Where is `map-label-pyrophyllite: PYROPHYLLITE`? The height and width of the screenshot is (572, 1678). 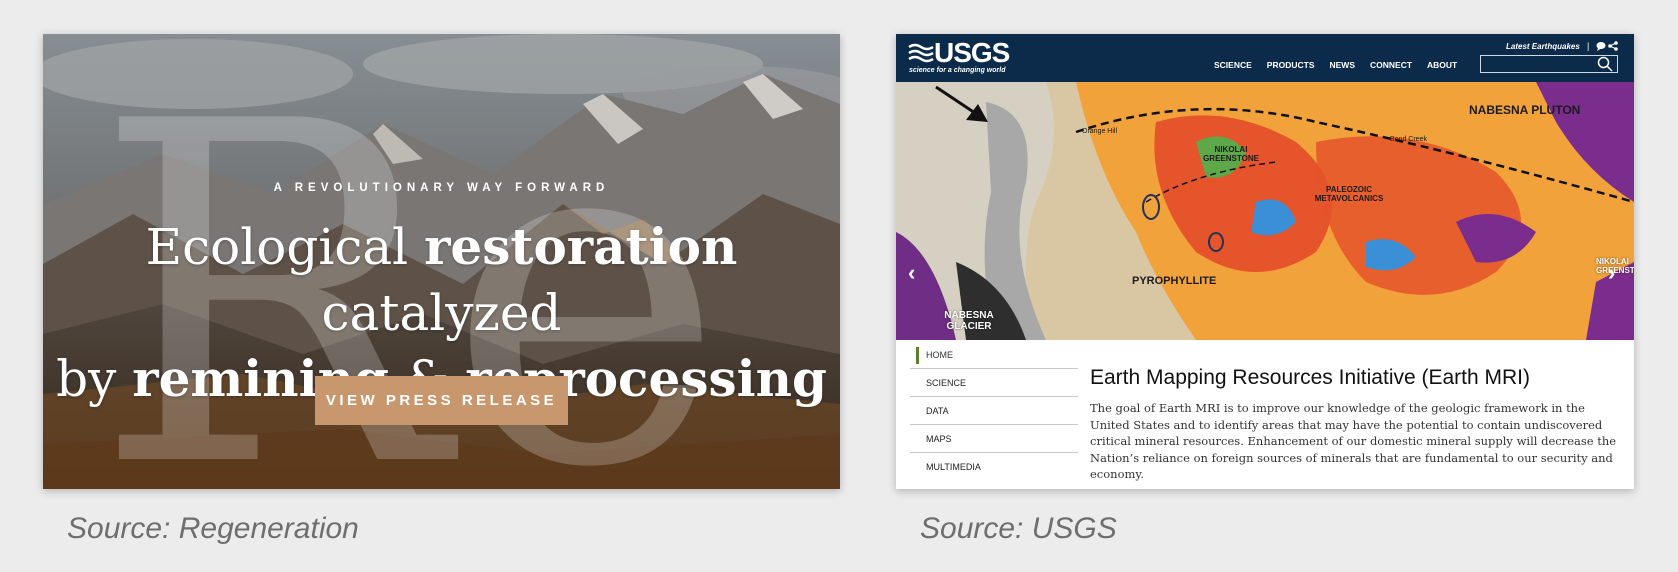
map-label-pyrophyllite: PYROPHYLLITE is located at coordinates (1174, 281).